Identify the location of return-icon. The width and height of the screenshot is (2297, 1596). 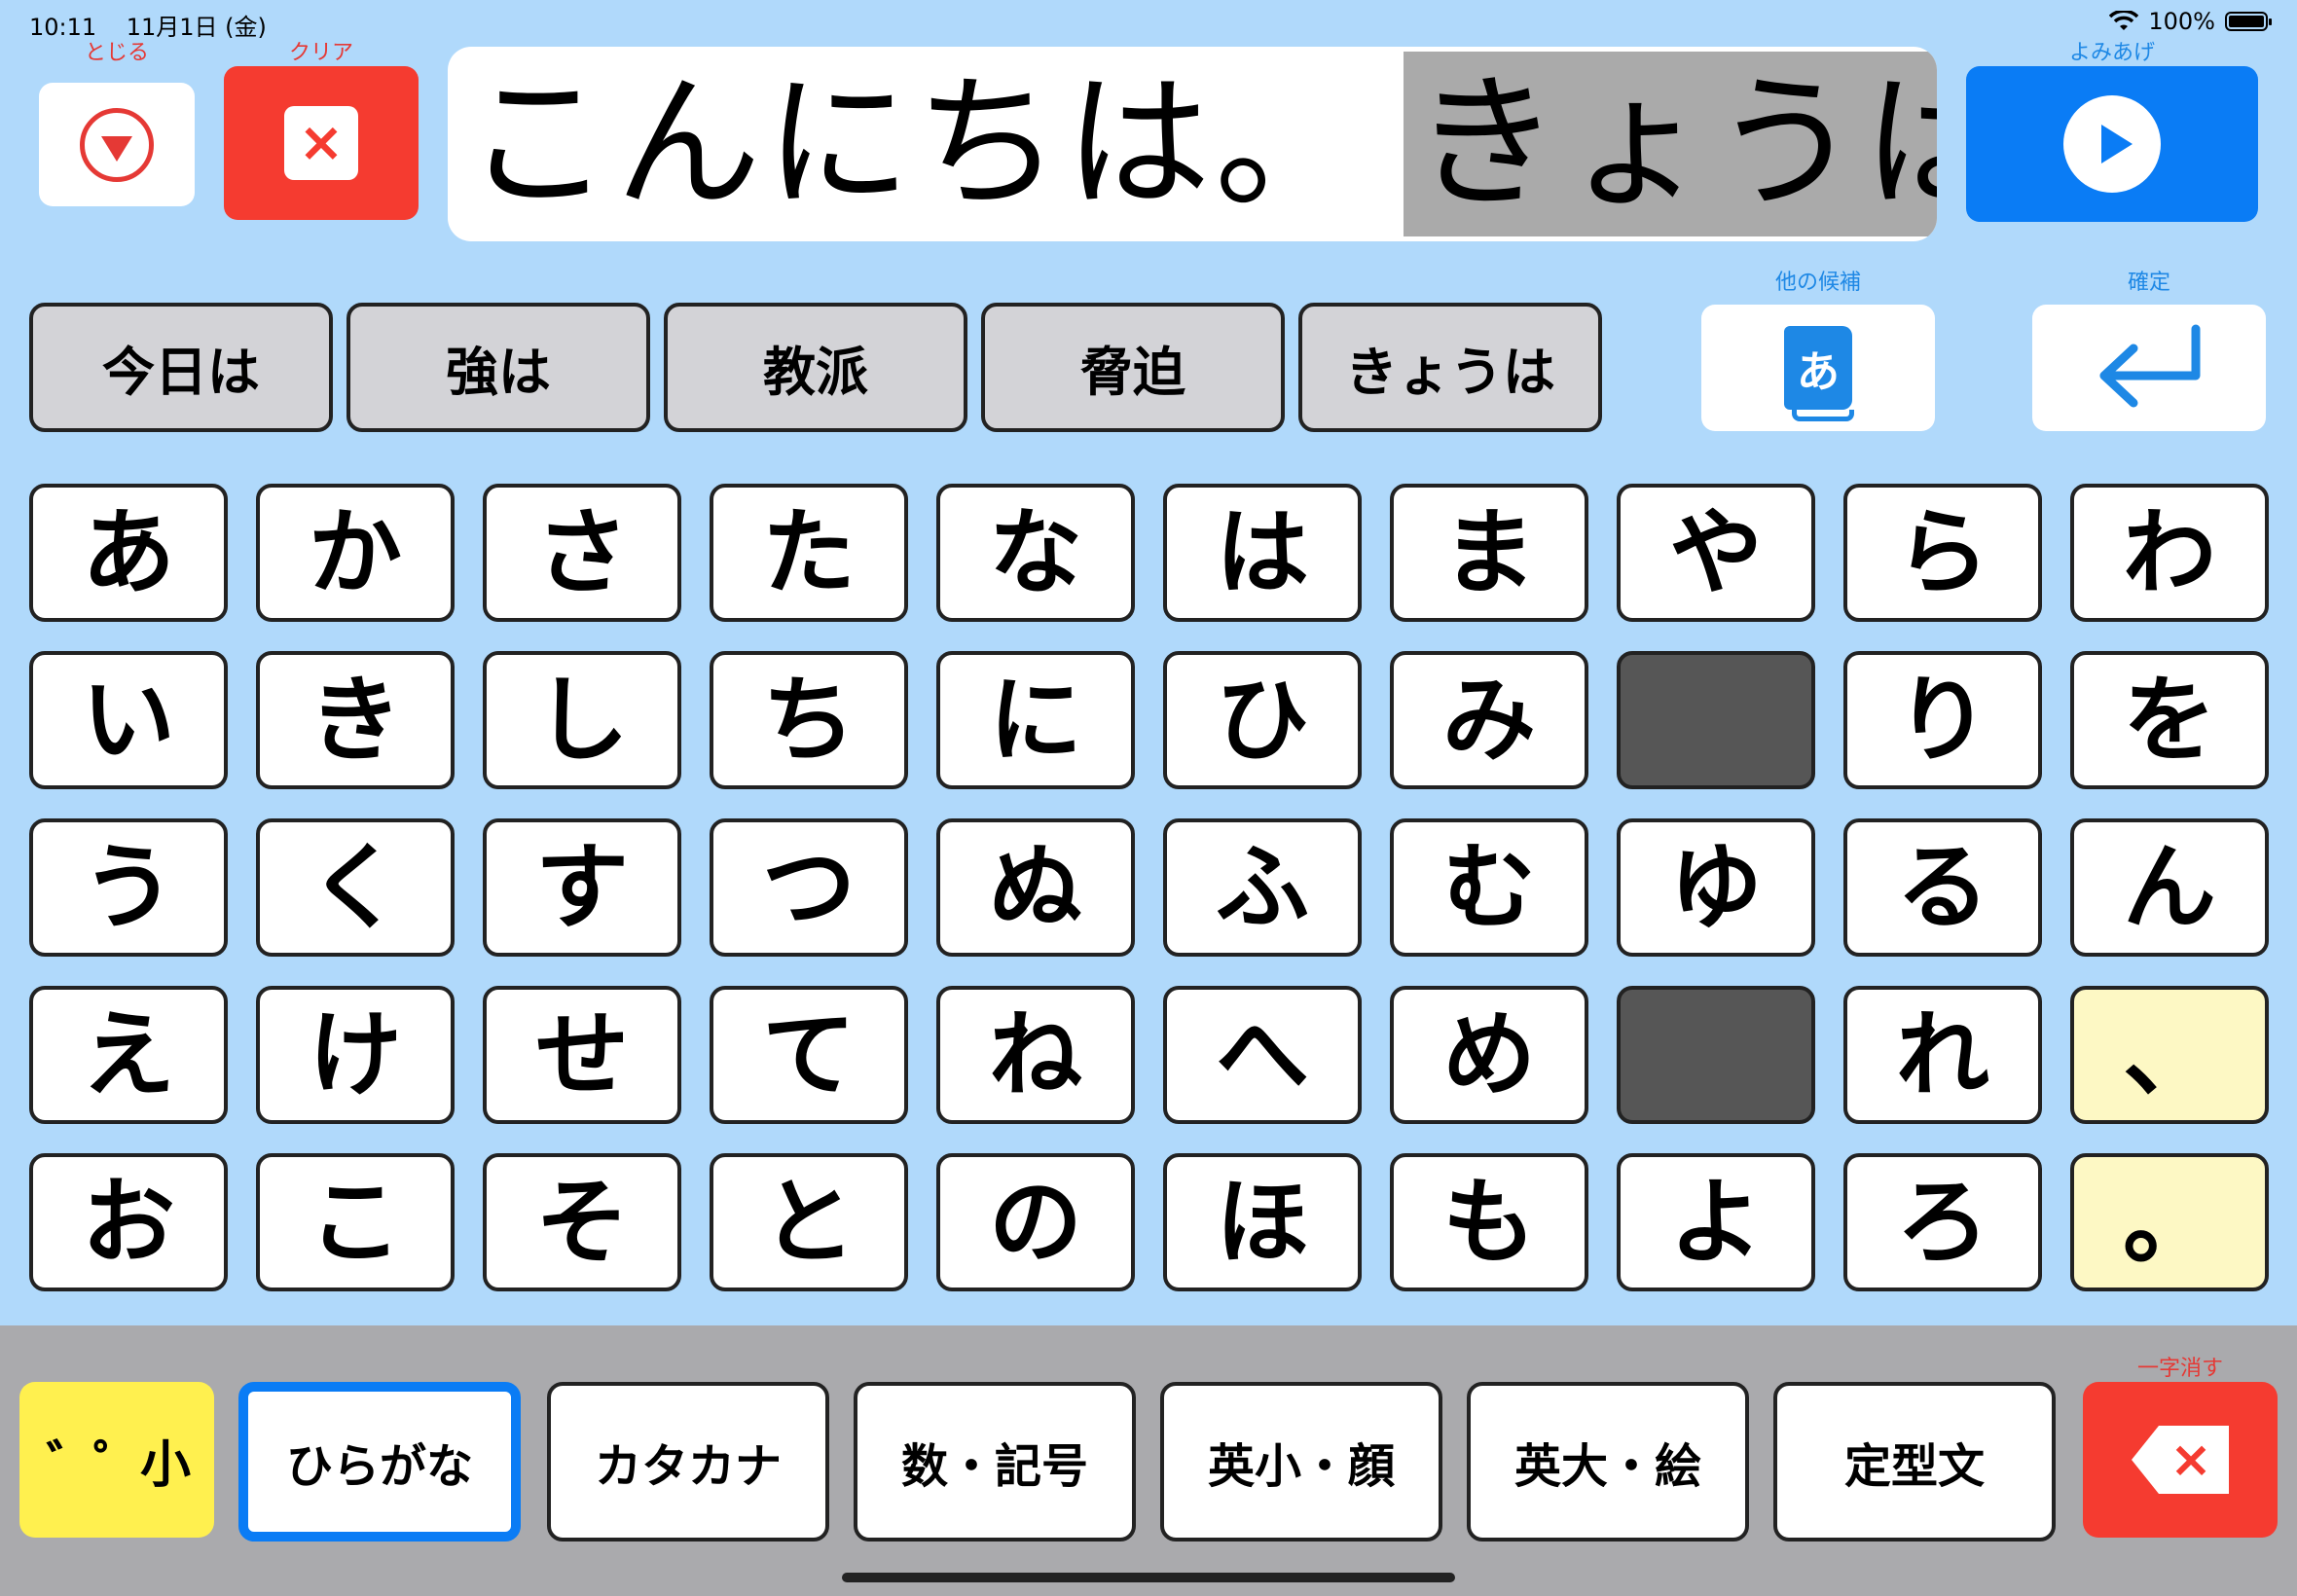
(2150, 366).